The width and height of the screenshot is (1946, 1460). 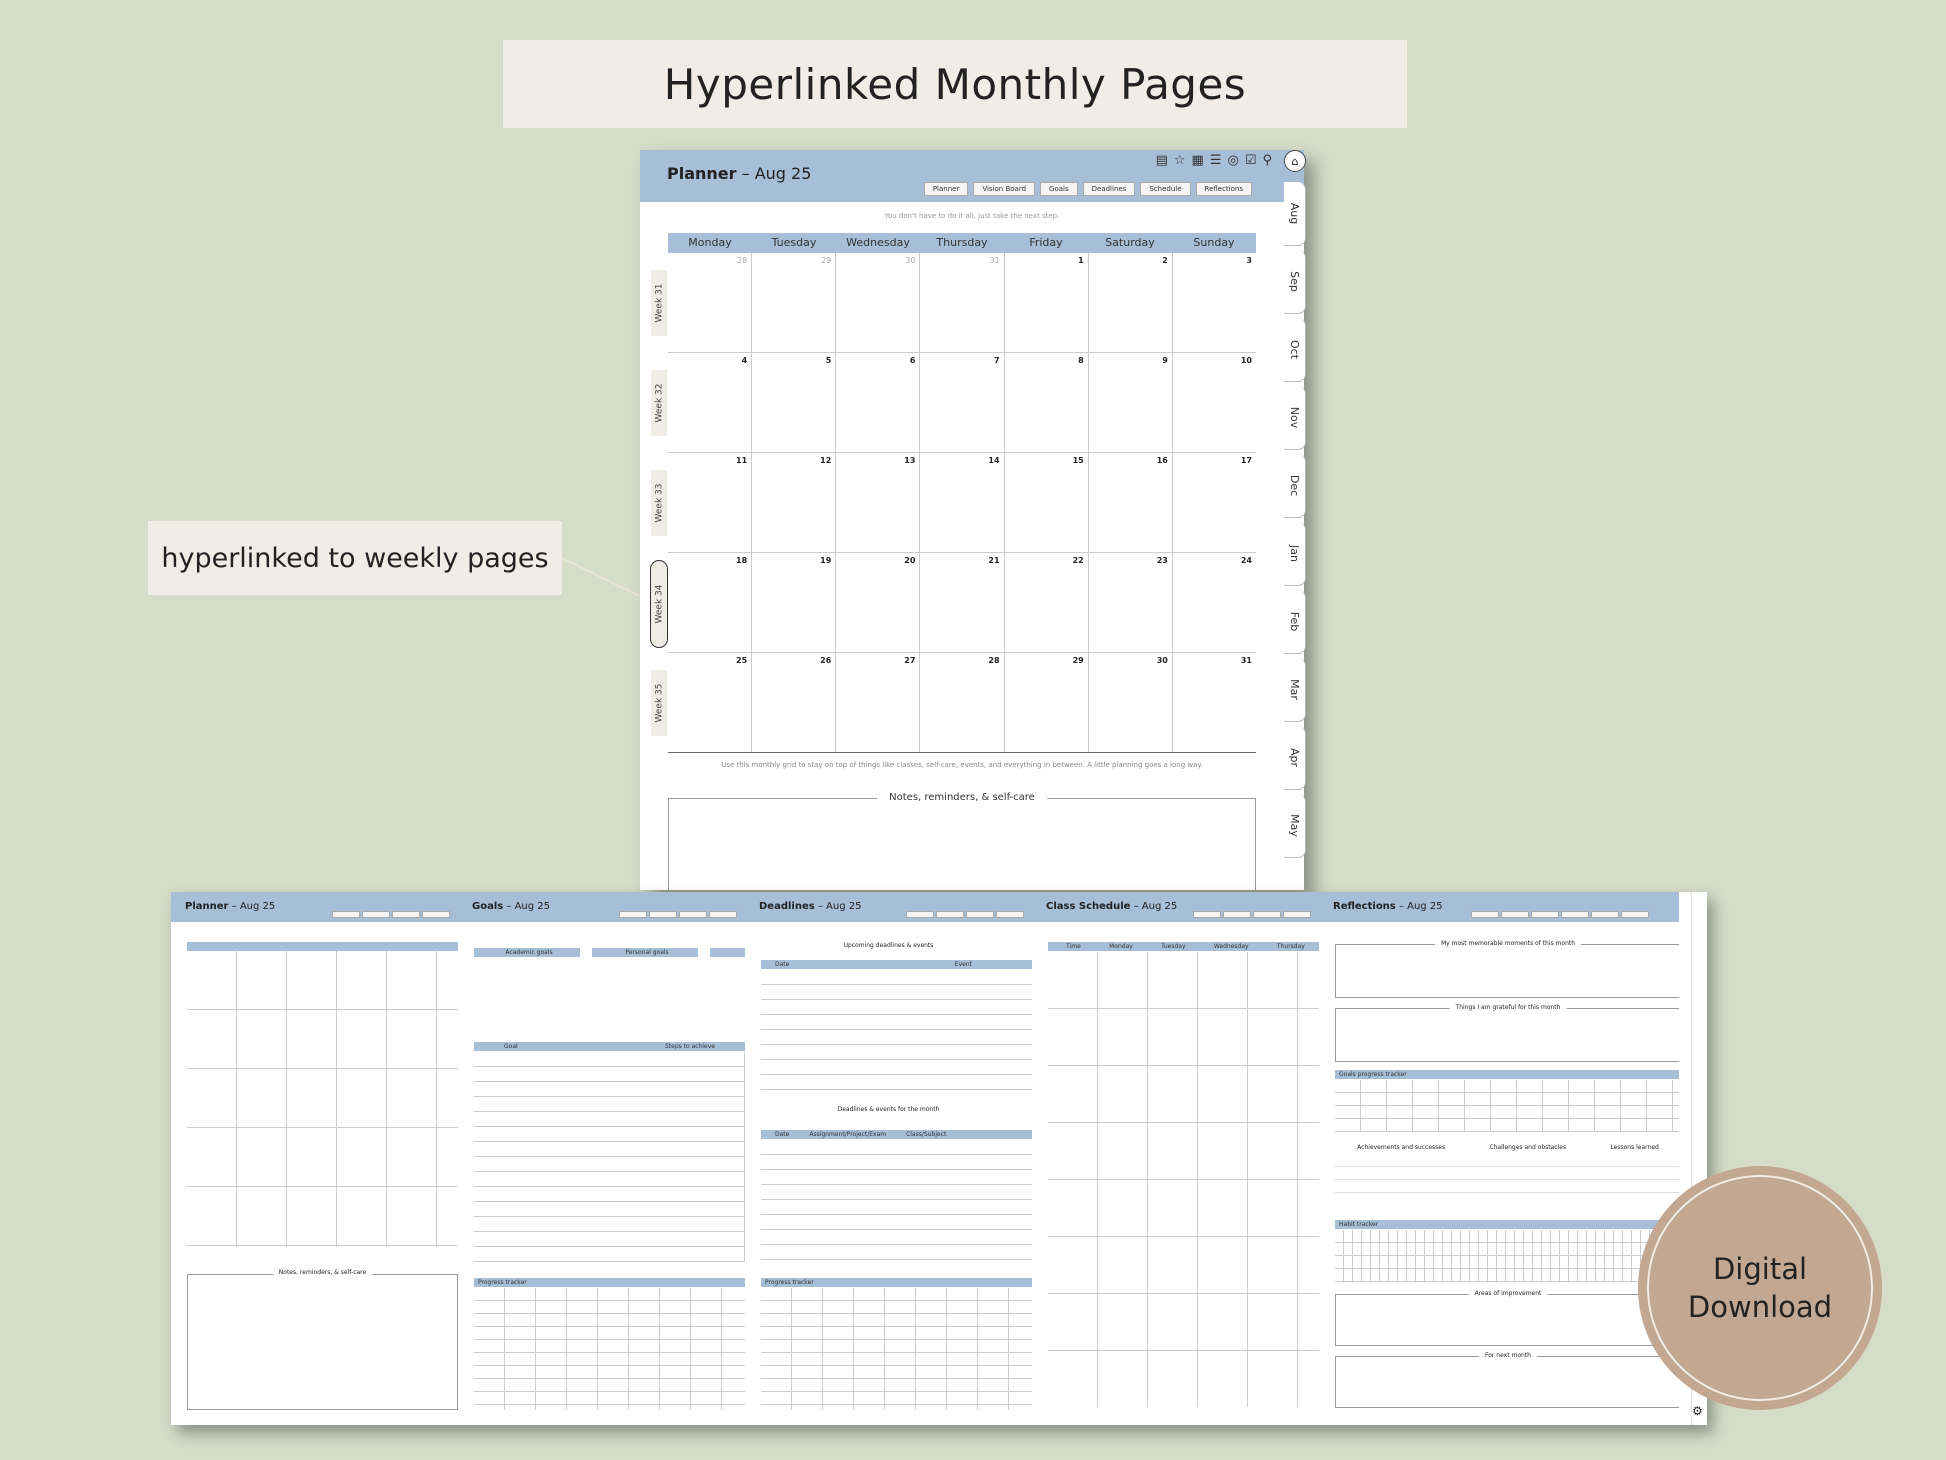 I want to click on day-cell: 12, so click(x=793, y=502).